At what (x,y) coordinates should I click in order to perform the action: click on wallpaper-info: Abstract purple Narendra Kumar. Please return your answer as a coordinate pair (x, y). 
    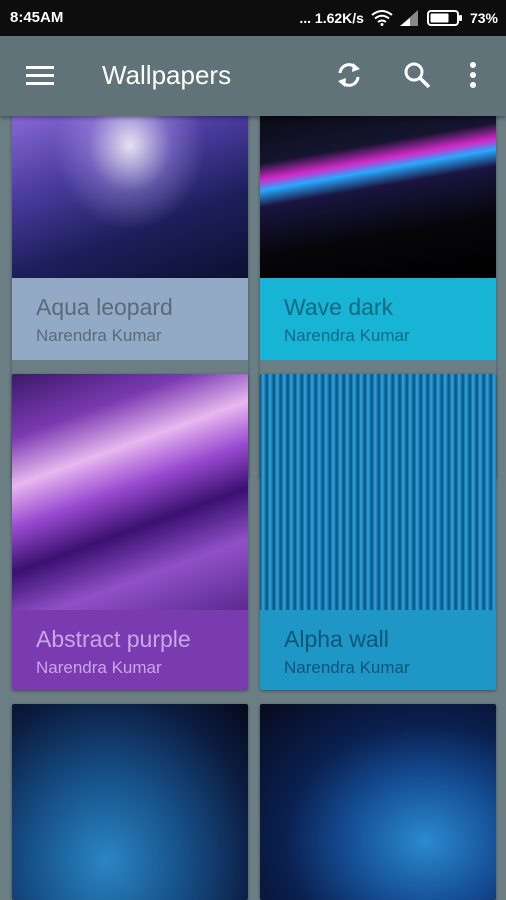
    Looking at the image, I should click on (130, 650).